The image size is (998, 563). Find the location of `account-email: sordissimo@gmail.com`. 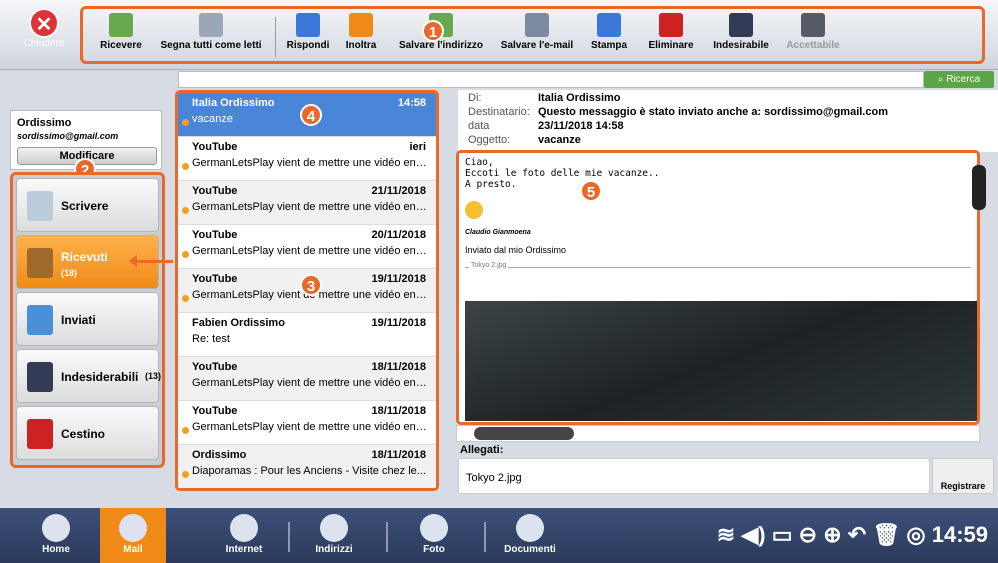

account-email: sordissimo@gmail.com is located at coordinates (68, 136).